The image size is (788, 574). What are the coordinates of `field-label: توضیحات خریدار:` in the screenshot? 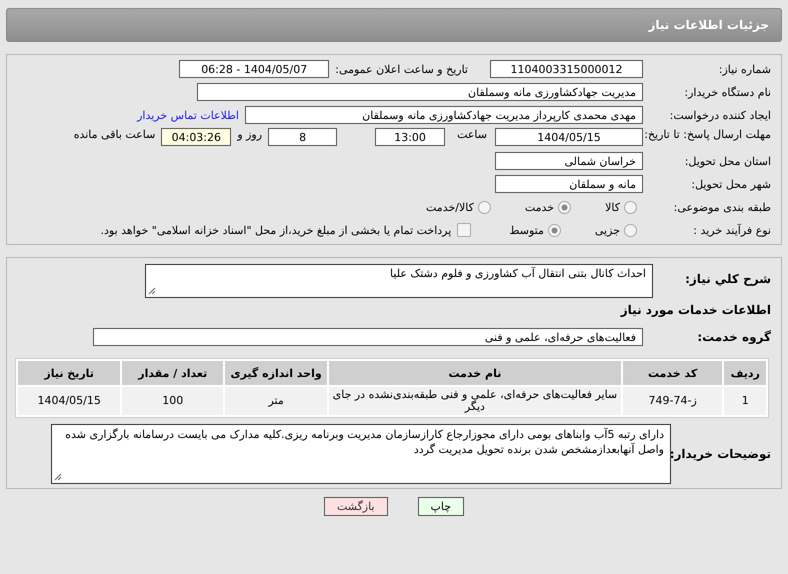 It's located at (721, 454).